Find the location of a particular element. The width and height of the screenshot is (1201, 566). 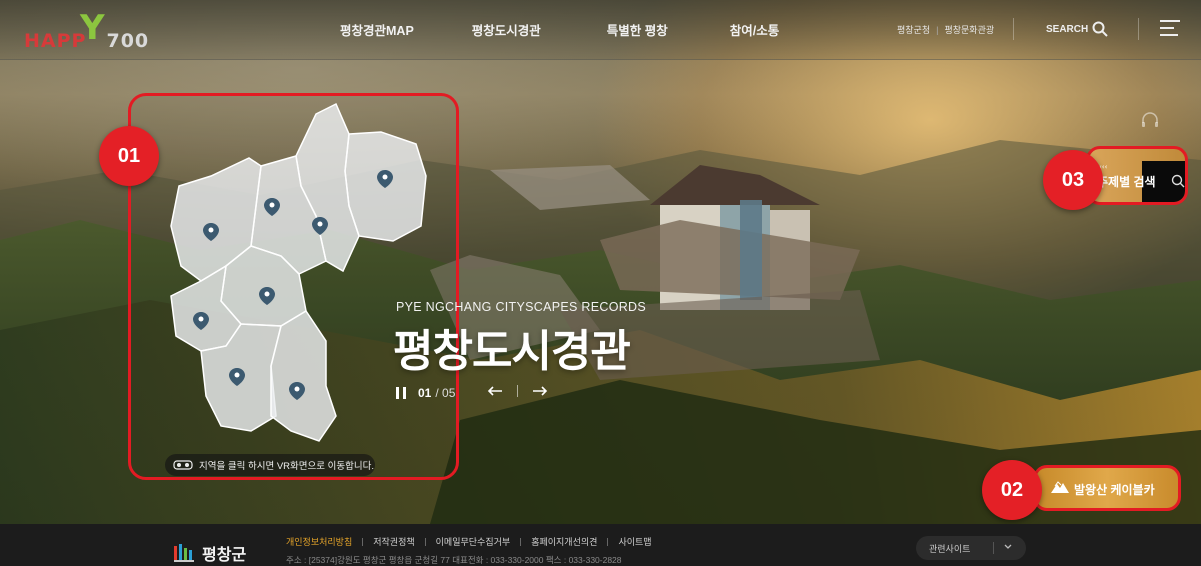

pause-icon is located at coordinates (401, 393).